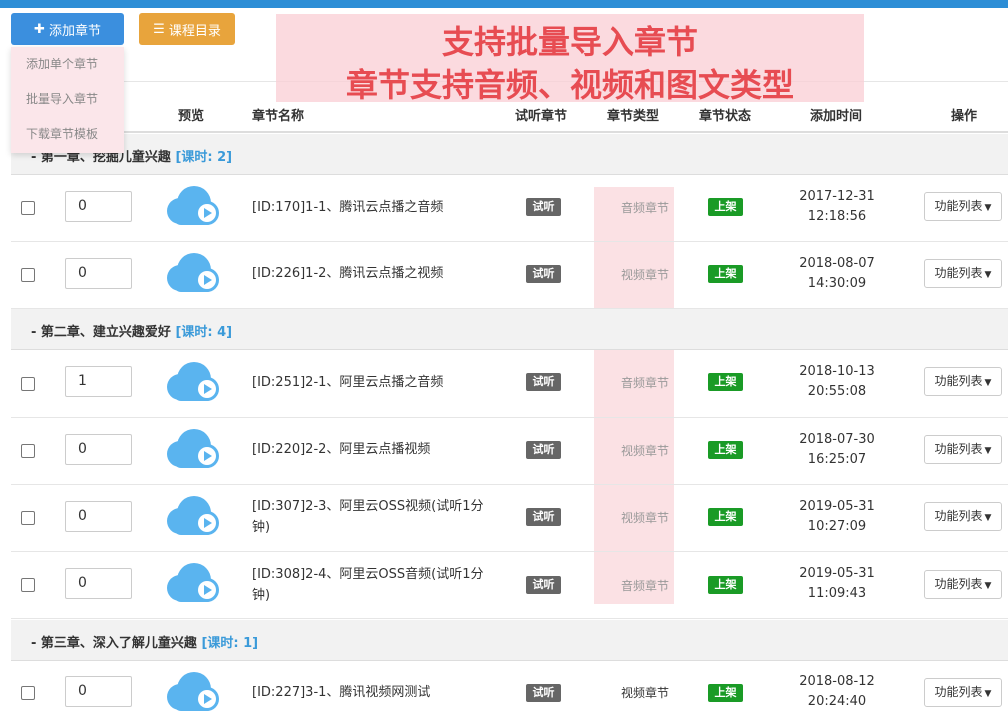  Describe the element at coordinates (377, 382) in the screenshot. I see `chapter-name: [ID:251]2-1、阿里云点播之音频` at that location.